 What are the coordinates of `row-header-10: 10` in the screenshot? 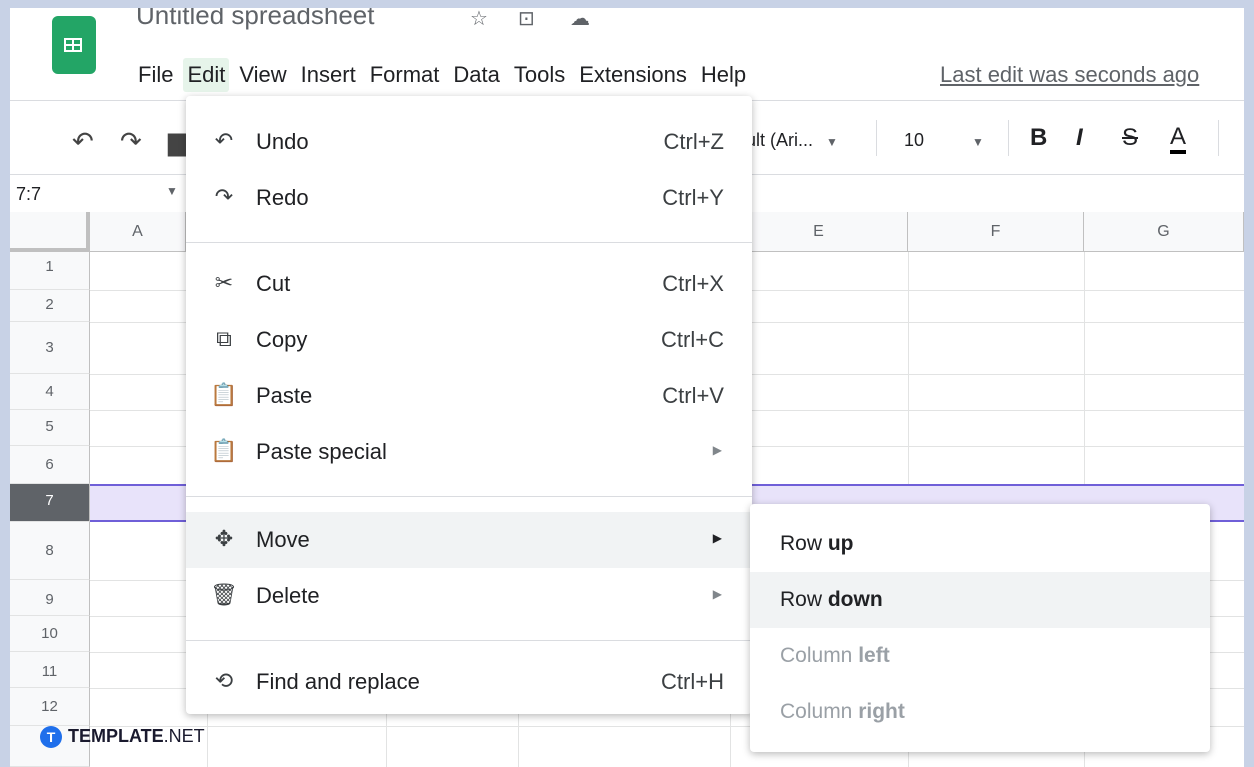 It's located at (50, 634).